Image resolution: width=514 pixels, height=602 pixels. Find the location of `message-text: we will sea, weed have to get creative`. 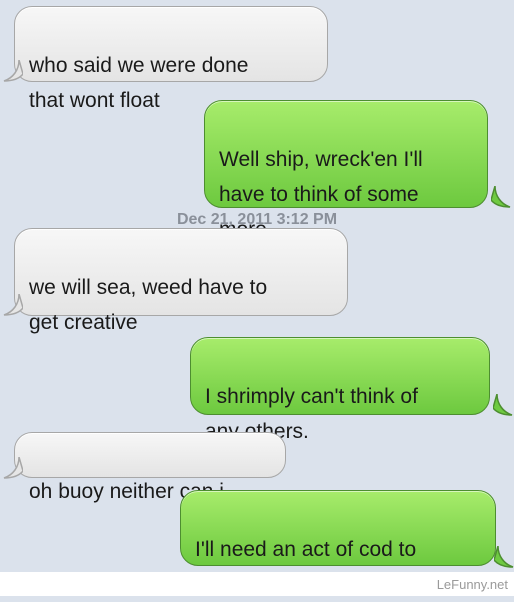

message-text: we will sea, weed have to get creative is located at coordinates (148, 305).